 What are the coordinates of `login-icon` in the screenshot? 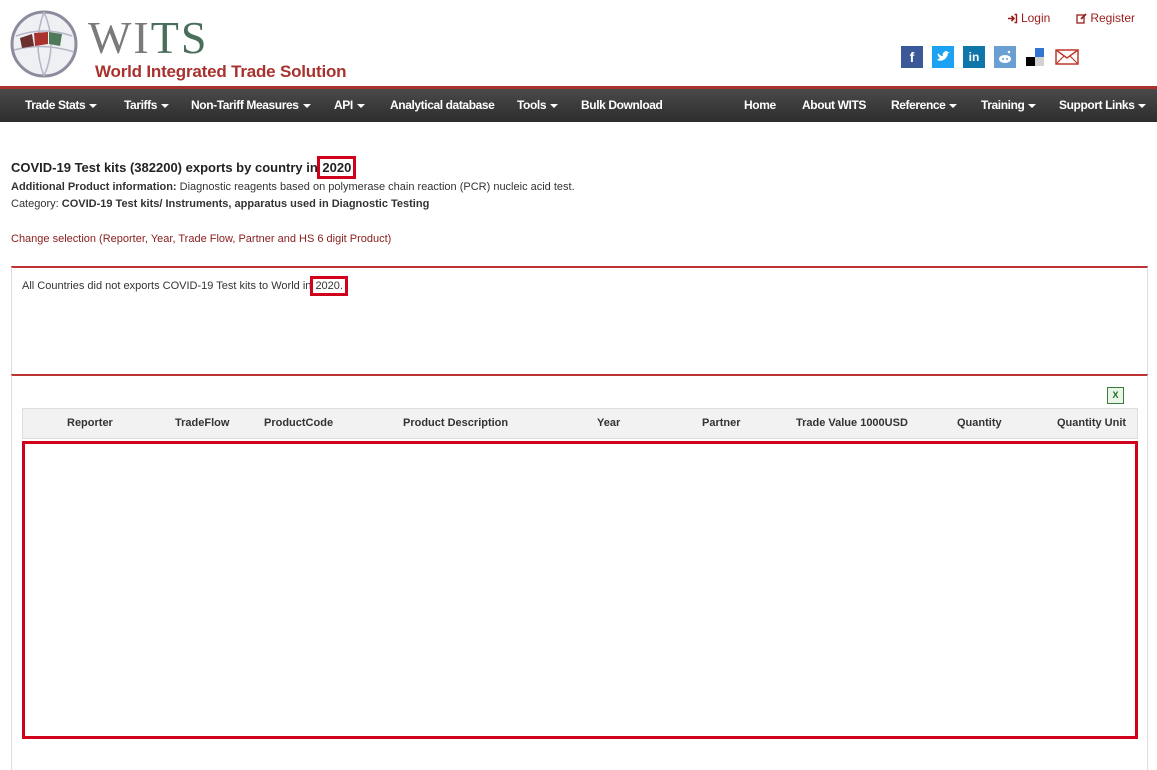 It's located at (1012, 18).